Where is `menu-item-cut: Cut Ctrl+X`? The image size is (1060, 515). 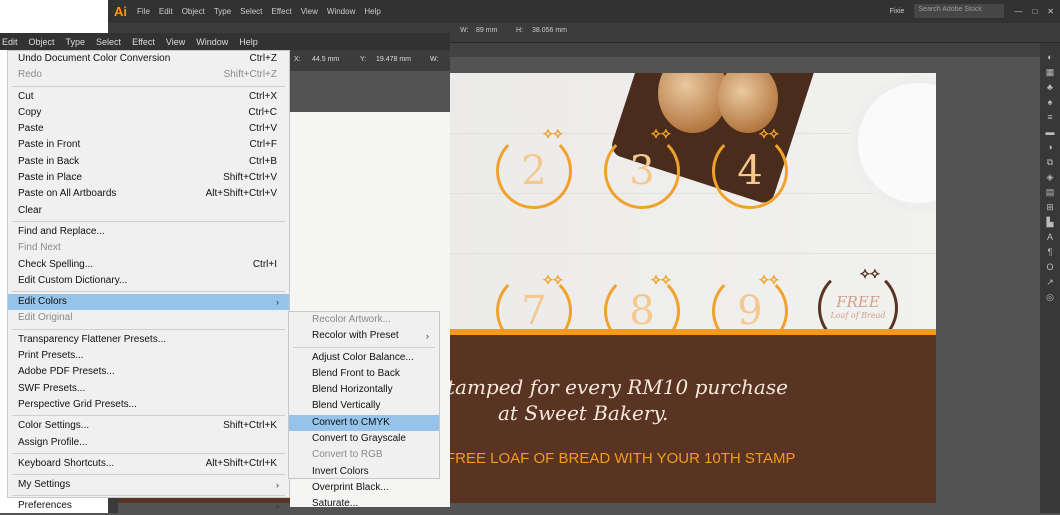
menu-item-cut: Cut Ctrl+X is located at coordinates (148, 97).